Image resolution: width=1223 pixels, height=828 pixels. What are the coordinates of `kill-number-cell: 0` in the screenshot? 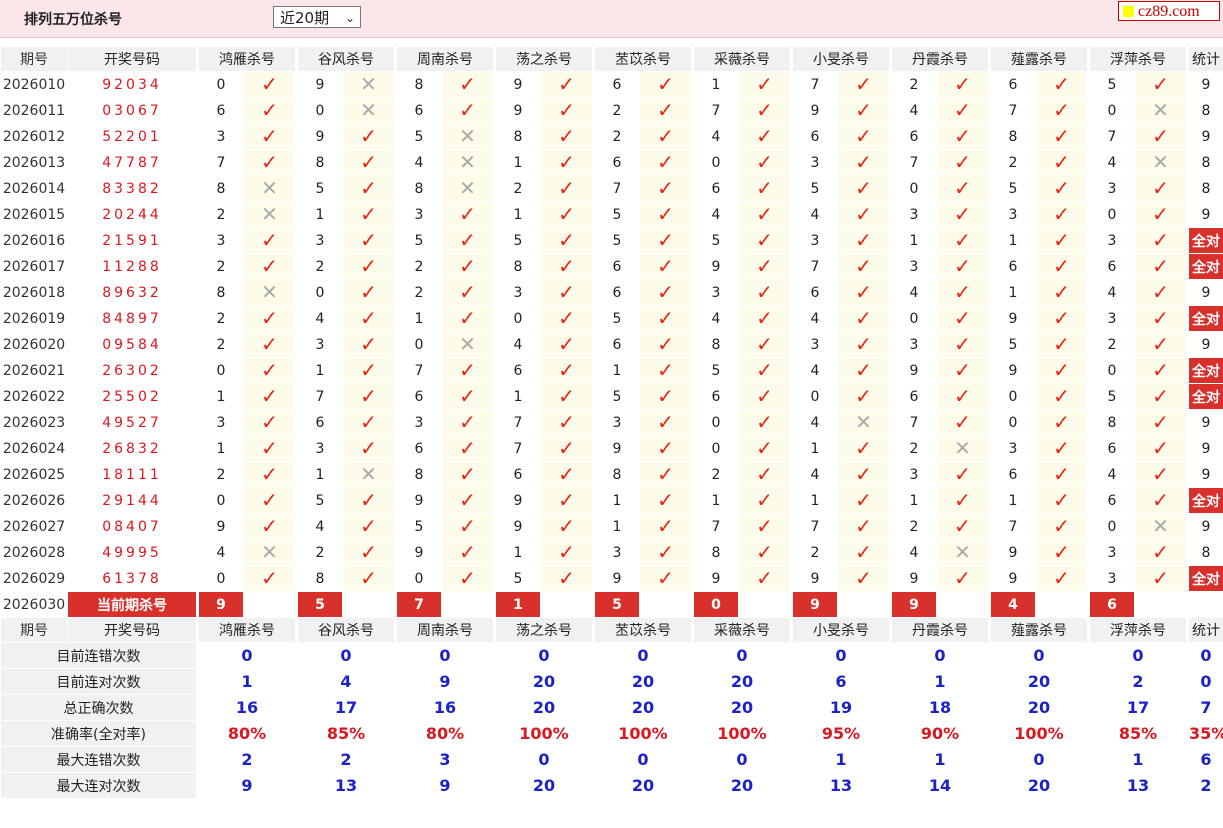 It's located at (913, 318).